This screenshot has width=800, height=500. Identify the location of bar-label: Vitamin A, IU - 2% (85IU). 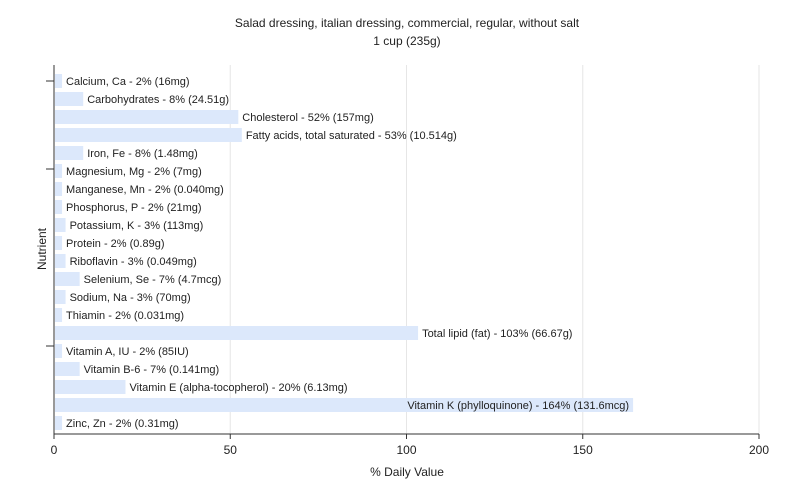
(127, 352).